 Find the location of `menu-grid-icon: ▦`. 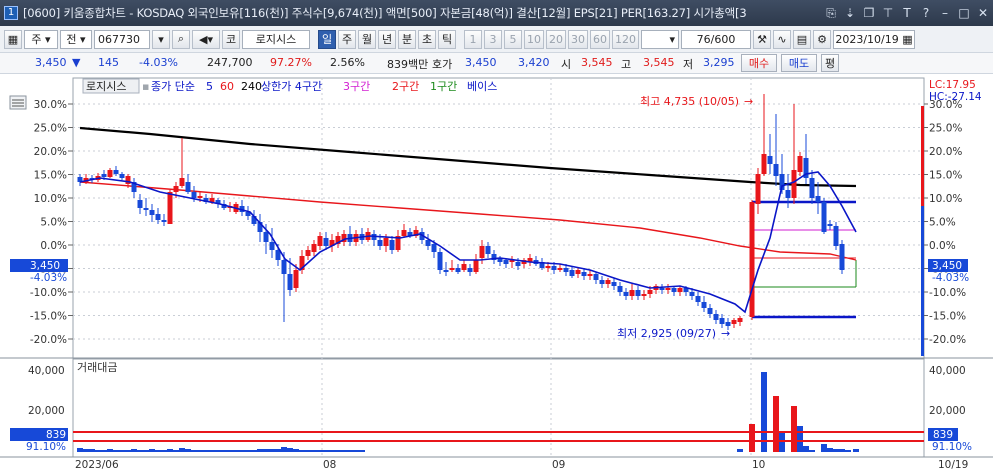

menu-grid-icon: ▦ is located at coordinates (13, 39).